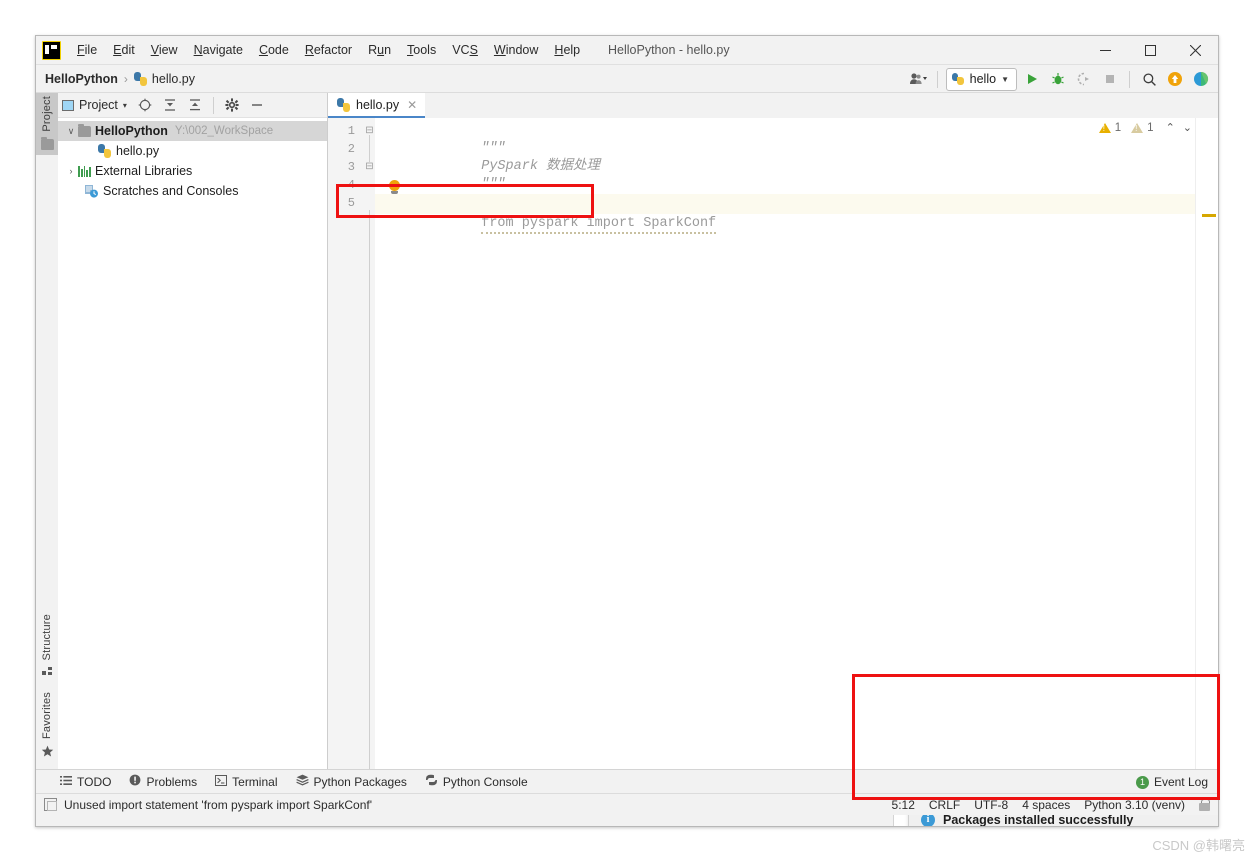 Image resolution: width=1253 pixels, height=860 pixels. Describe the element at coordinates (224, 131) in the screenshot. I see `tree-item-hellopython-path: Y:\002_WorkSpace` at that location.